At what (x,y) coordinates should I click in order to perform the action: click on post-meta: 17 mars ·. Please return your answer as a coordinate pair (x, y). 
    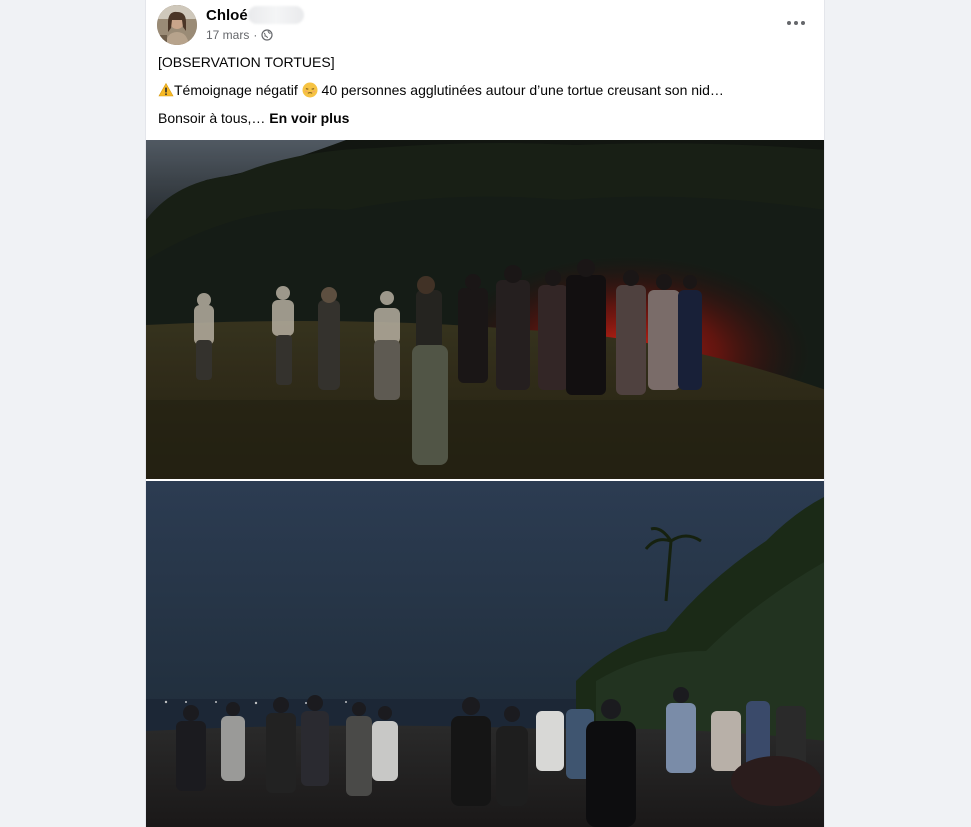
    Looking at the image, I should click on (239, 35).